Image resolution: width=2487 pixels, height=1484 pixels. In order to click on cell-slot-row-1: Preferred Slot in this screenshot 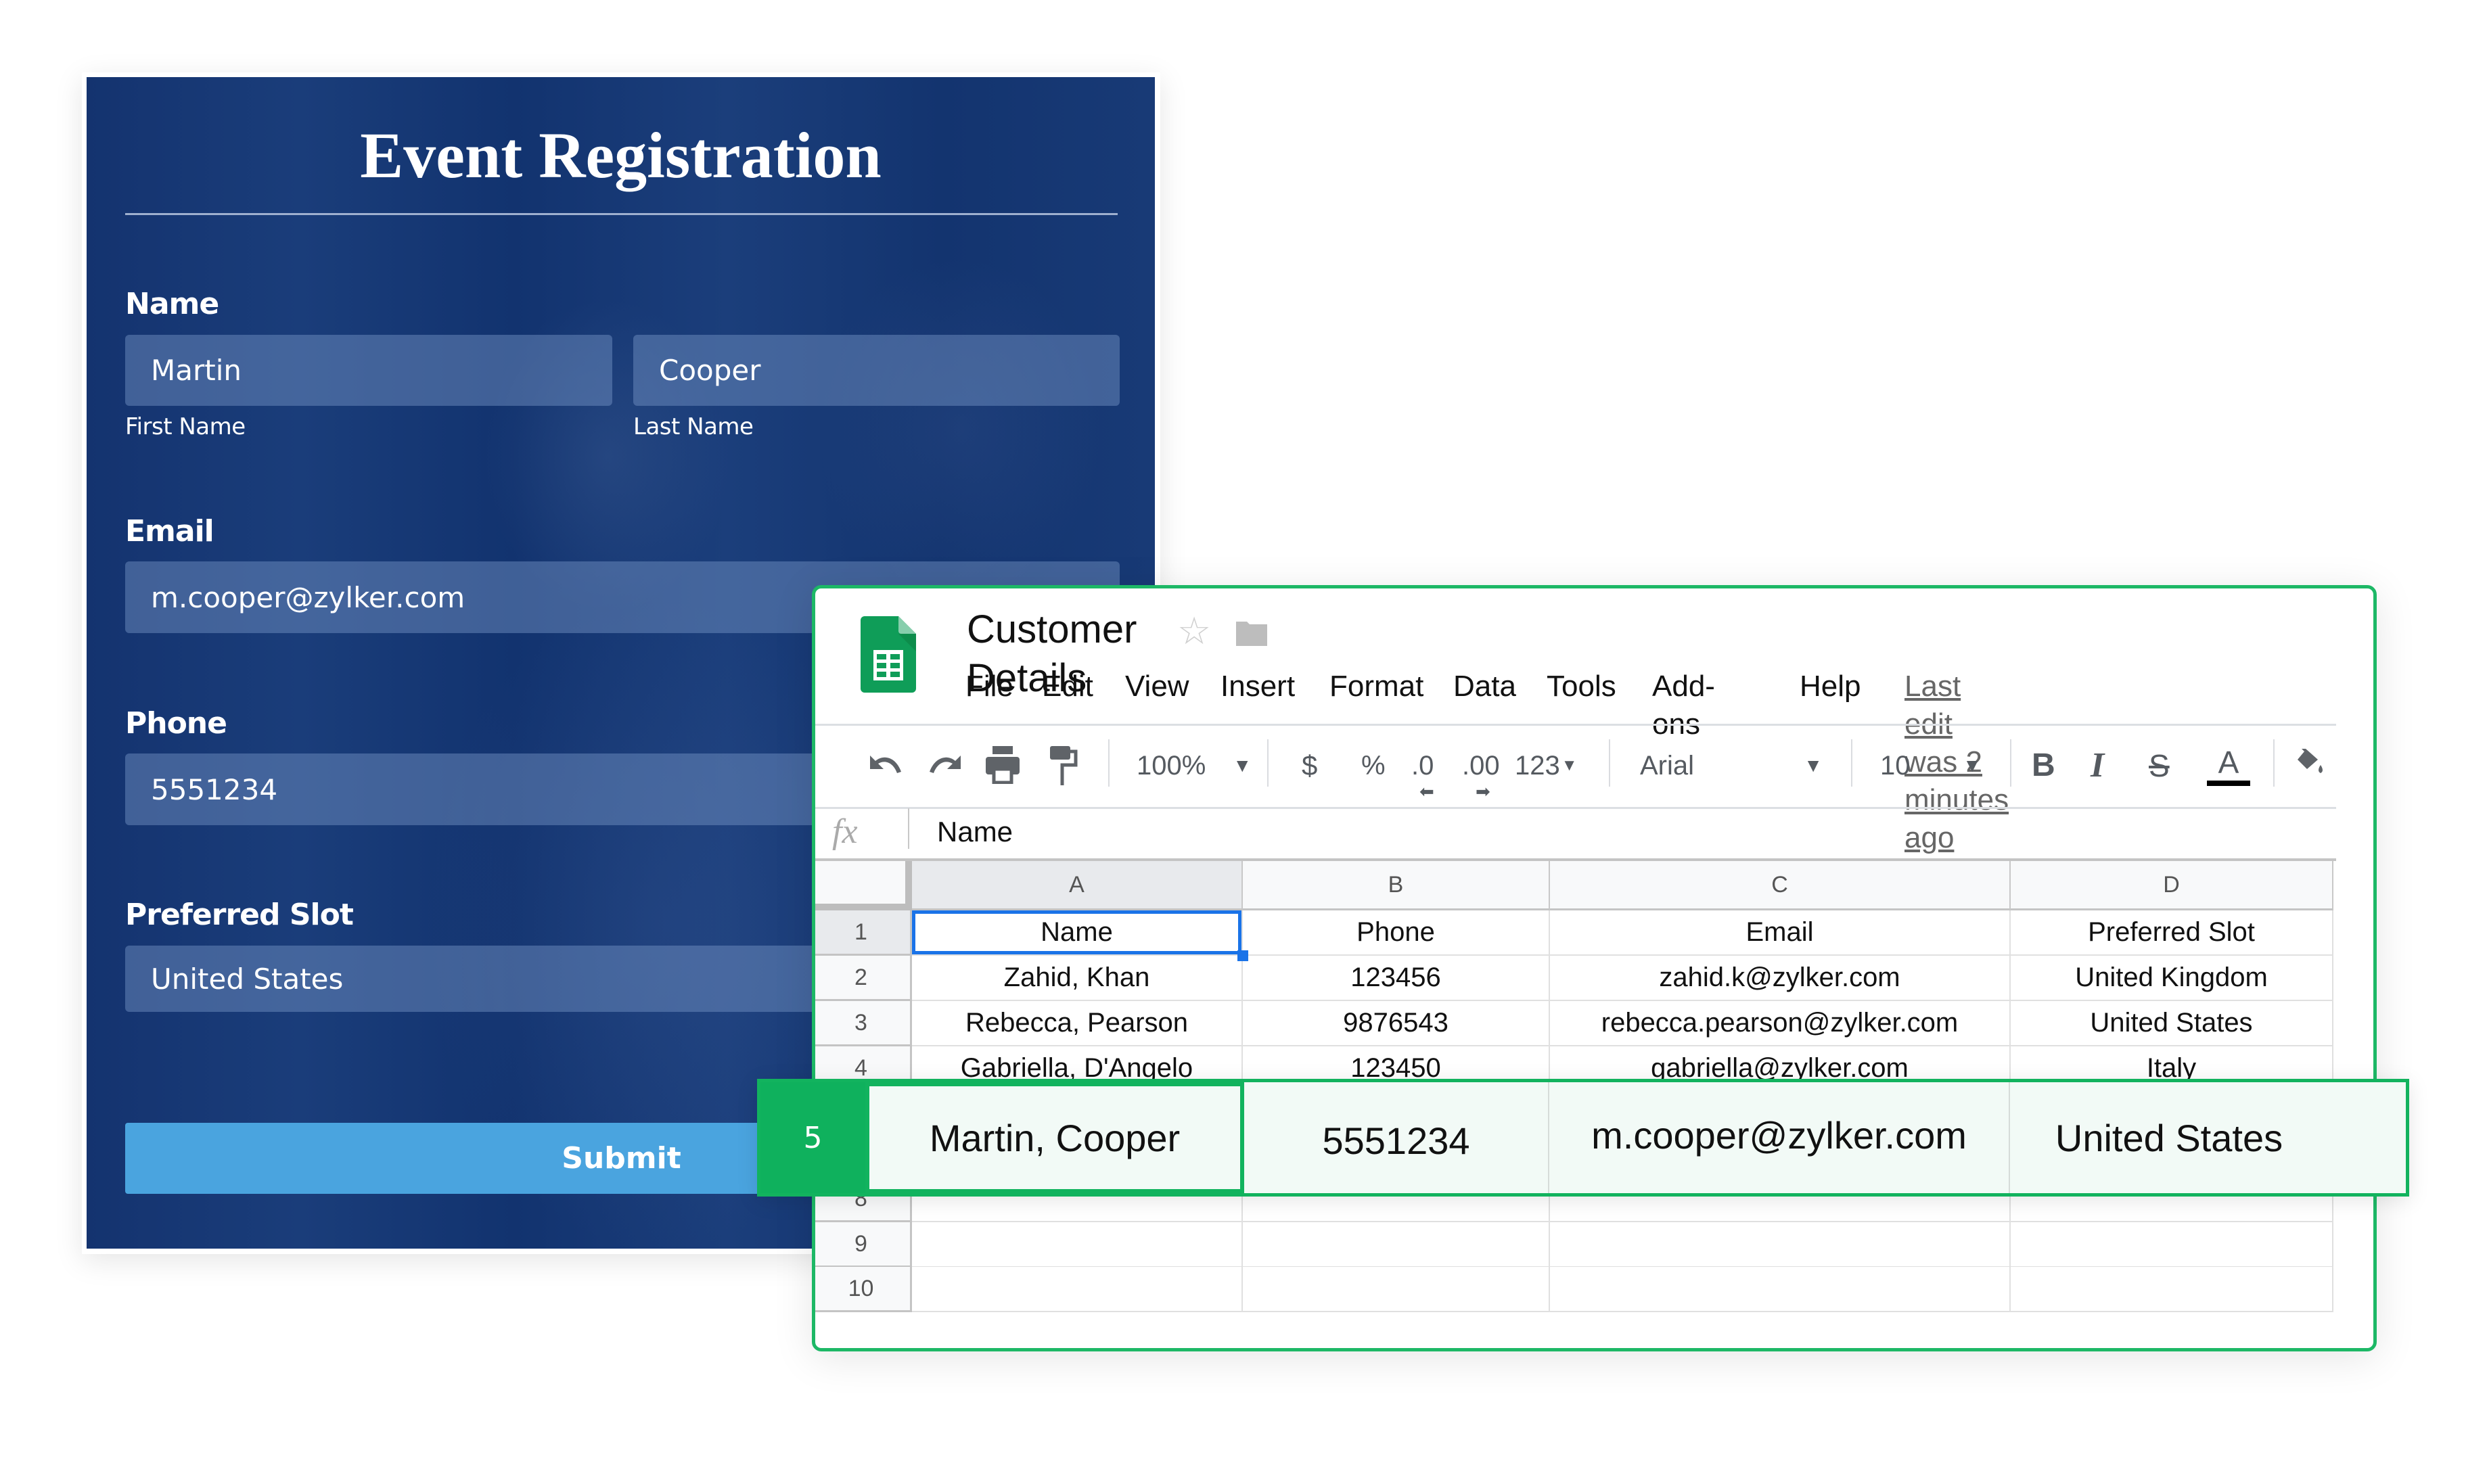, I will do `click(2172, 933)`.